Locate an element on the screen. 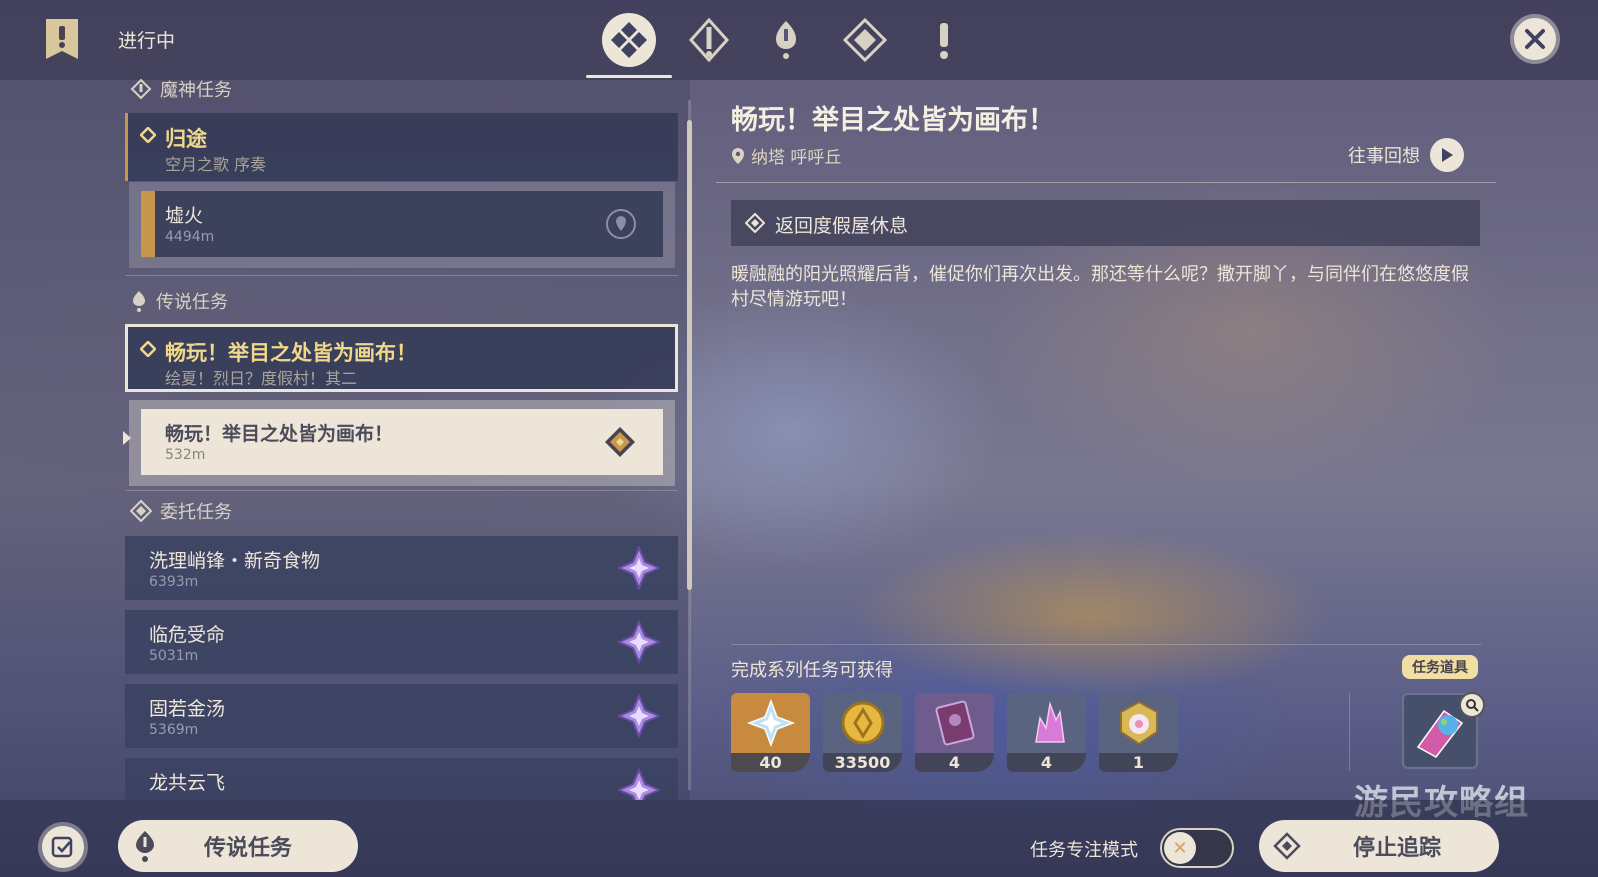 The width and height of the screenshot is (1598, 877). close-button is located at coordinates (1535, 39).